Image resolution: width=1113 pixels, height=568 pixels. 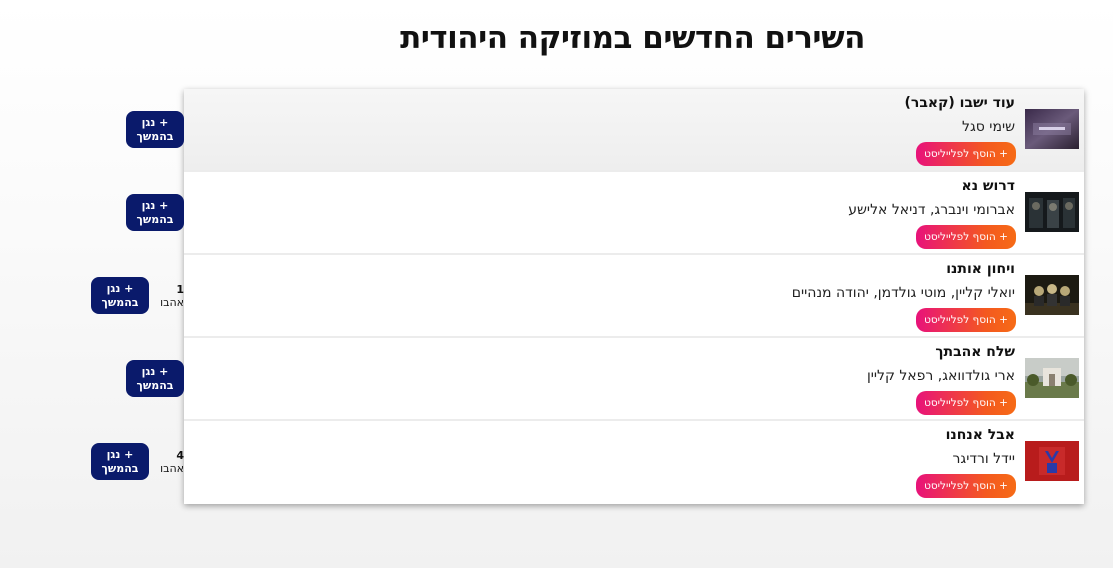 I want to click on song-artist: יואלי קליין, מוטי גולדמן, יהודה מנהיים, so click(x=903, y=293).